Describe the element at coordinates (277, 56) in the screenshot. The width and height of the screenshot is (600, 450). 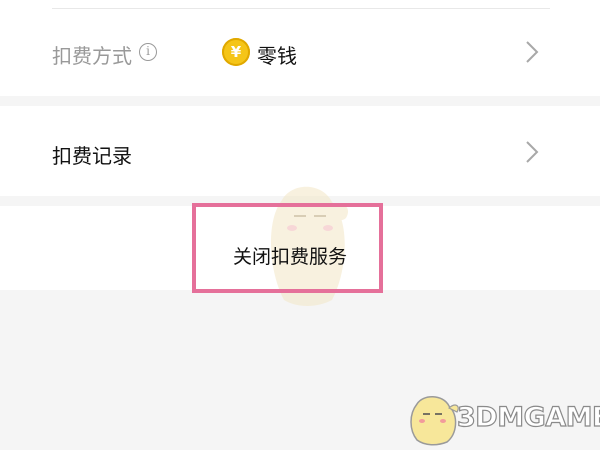
I see `payment-method-value: 零钱` at that location.